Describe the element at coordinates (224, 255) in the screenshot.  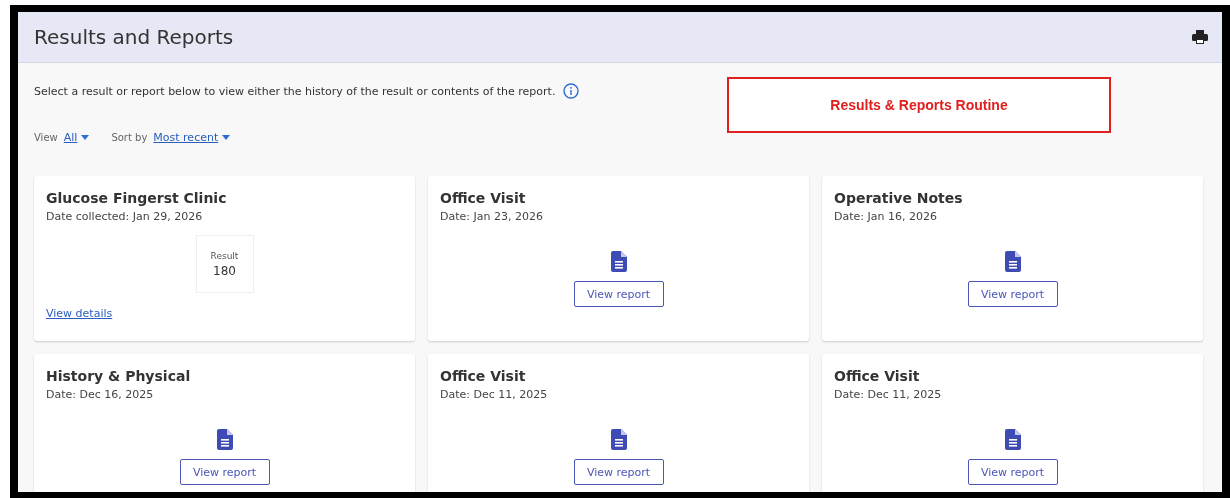
I see `result-label: Result` at that location.